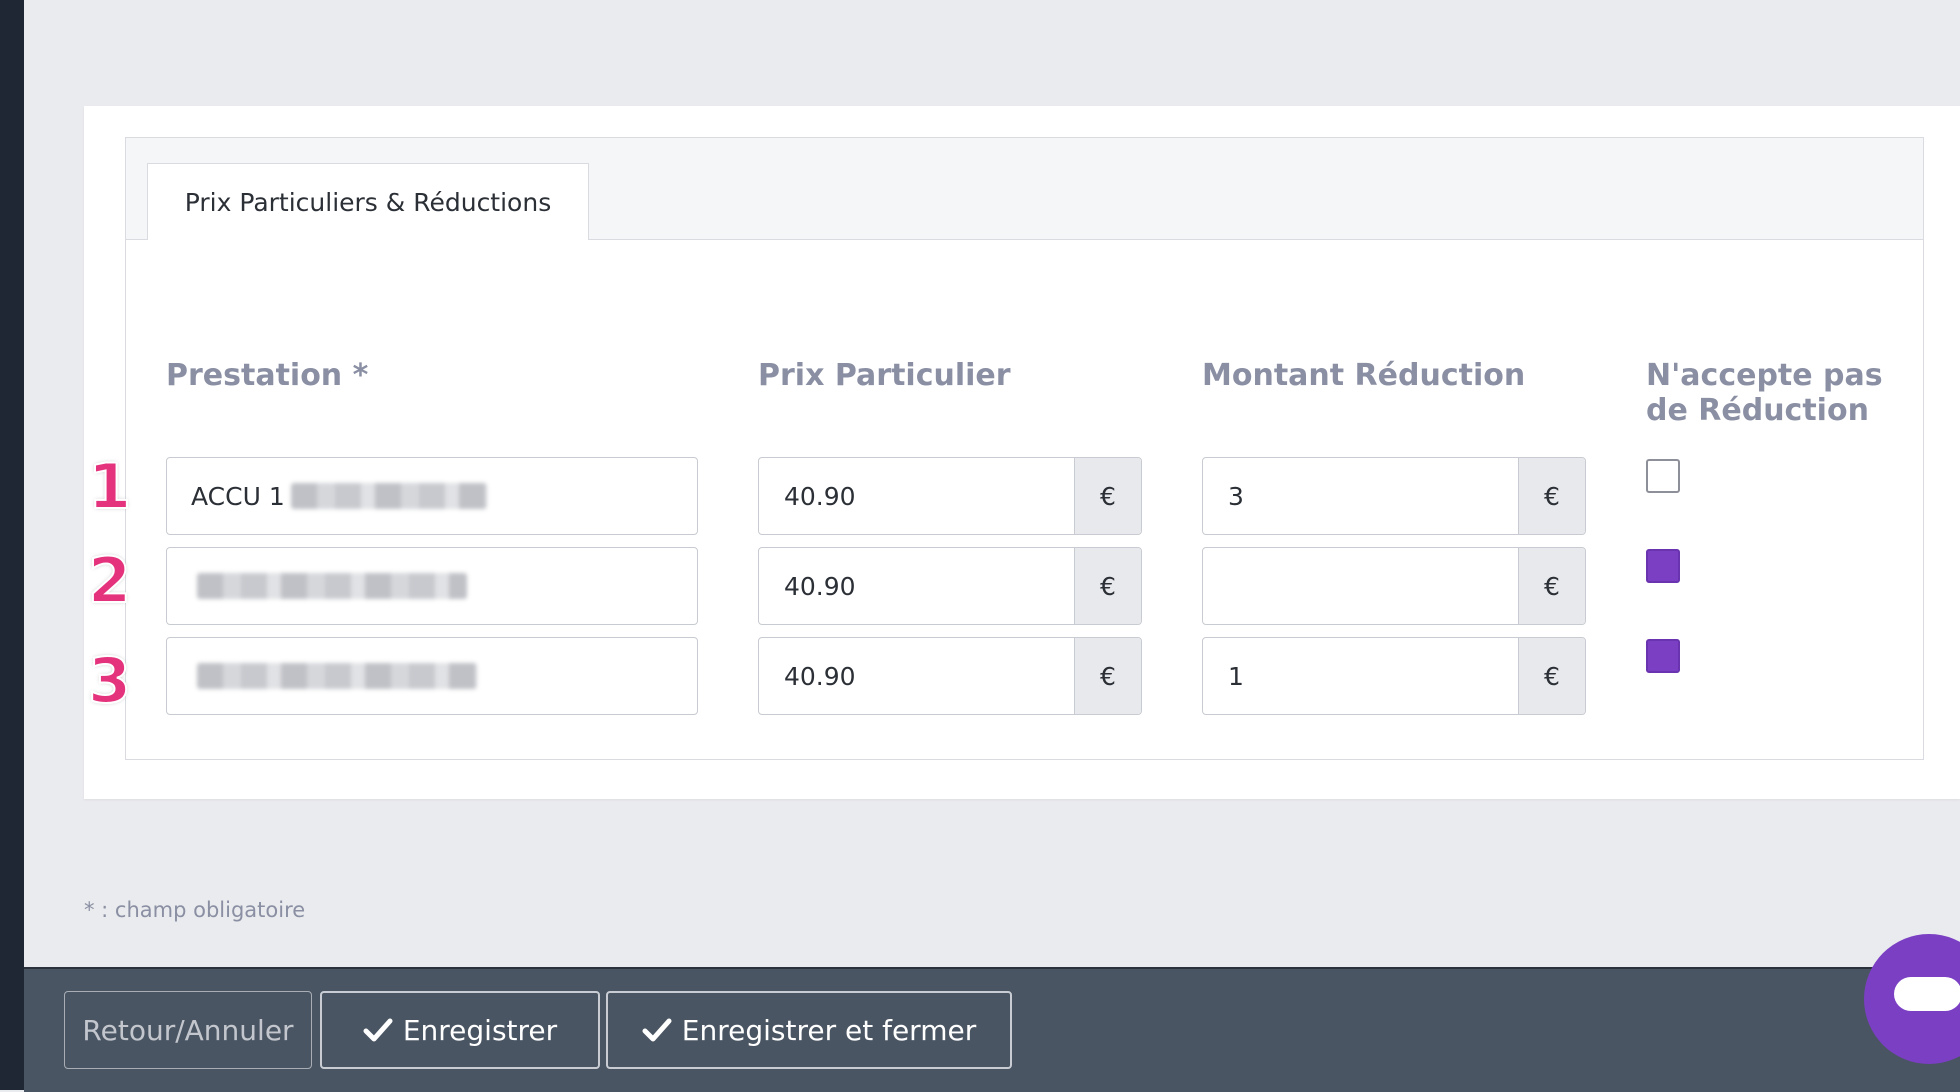  What do you see at coordinates (916, 496) in the screenshot?
I see `prix-input-row-1: 40.90` at bounding box center [916, 496].